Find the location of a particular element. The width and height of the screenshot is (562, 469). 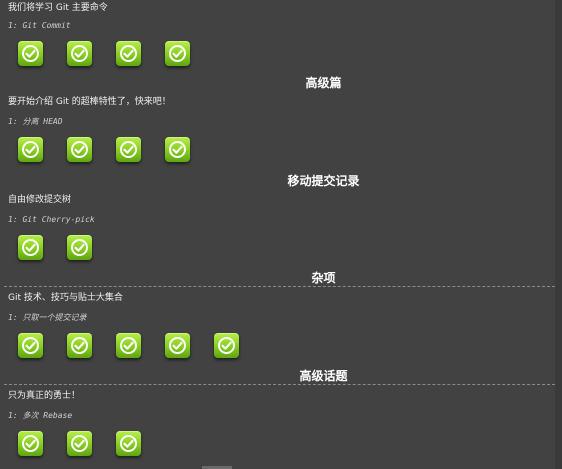

level-label: 1: 分离 HEAD is located at coordinates (277, 122).